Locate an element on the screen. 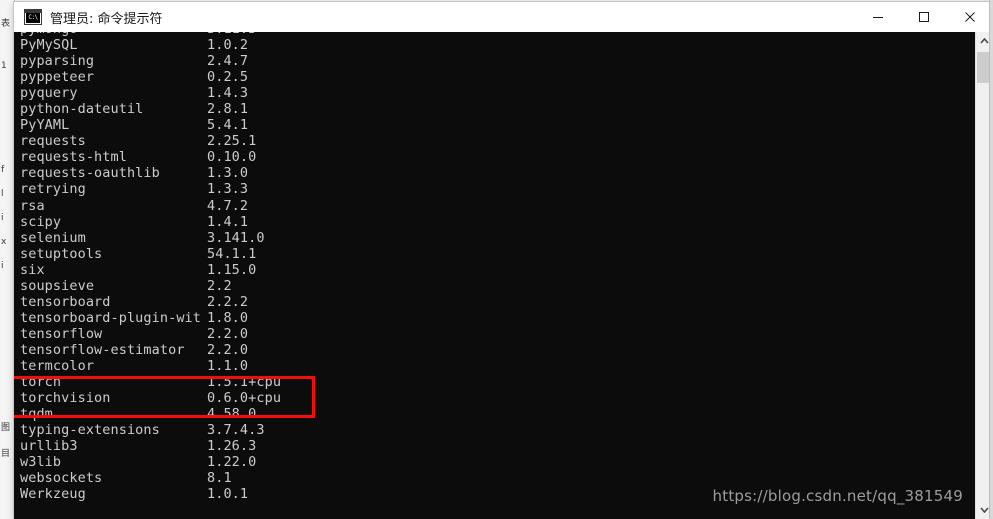 Image resolution: width=993 pixels, height=519 pixels. package-row: soupsieve 2.2 is located at coordinates (150, 286).